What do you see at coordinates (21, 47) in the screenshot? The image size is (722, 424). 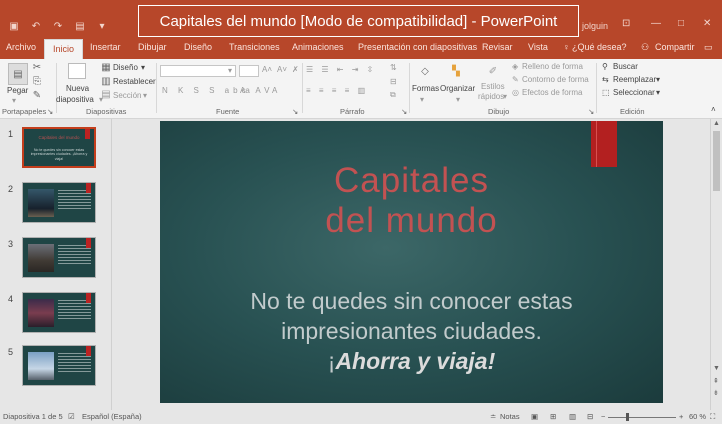 I see `tab-archivo: Archivo` at bounding box center [21, 47].